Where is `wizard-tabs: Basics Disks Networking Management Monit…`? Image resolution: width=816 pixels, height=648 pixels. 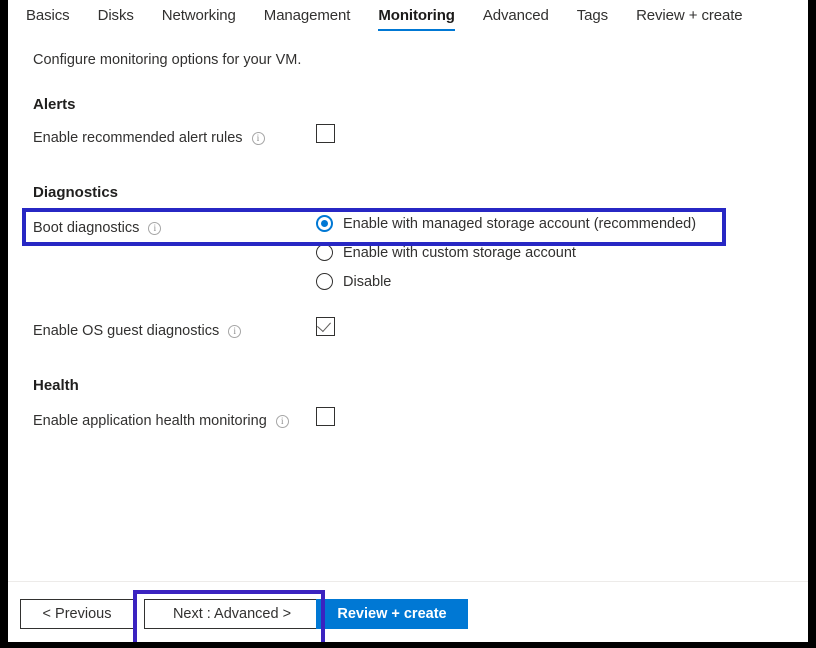
wizard-tabs: Basics Disks Networking Management Monit… is located at coordinates (408, 19).